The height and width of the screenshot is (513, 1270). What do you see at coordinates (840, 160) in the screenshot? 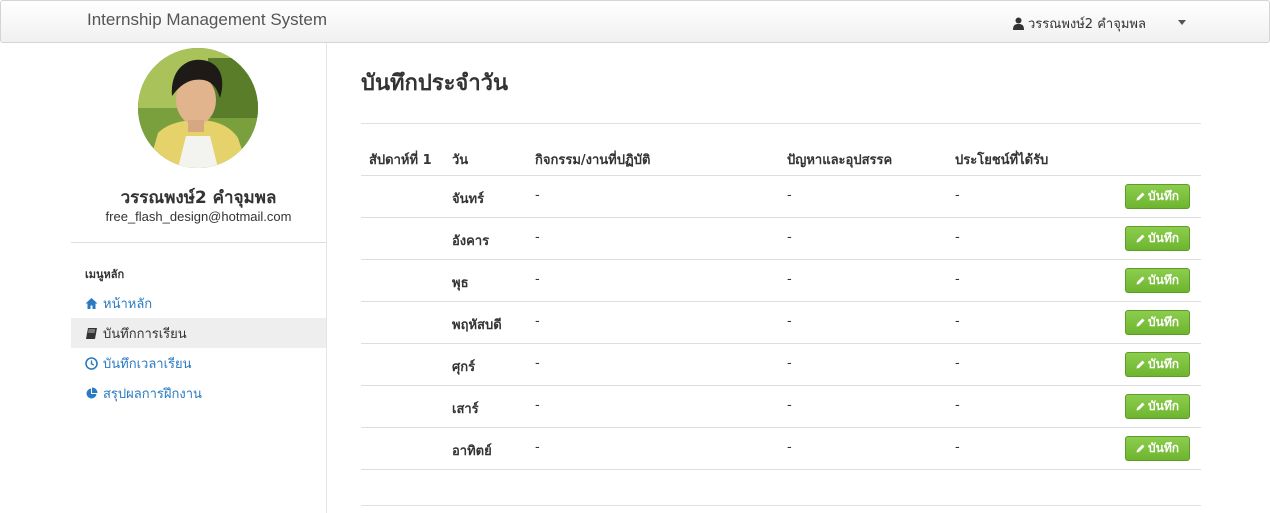
I see `column-header-problem: ปัญหาและอุปสรรค` at bounding box center [840, 160].